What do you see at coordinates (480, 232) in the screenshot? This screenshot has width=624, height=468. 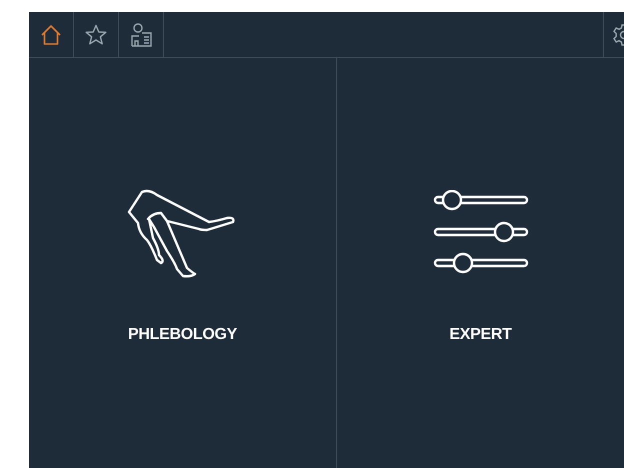 I see `sliders-icon` at bounding box center [480, 232].